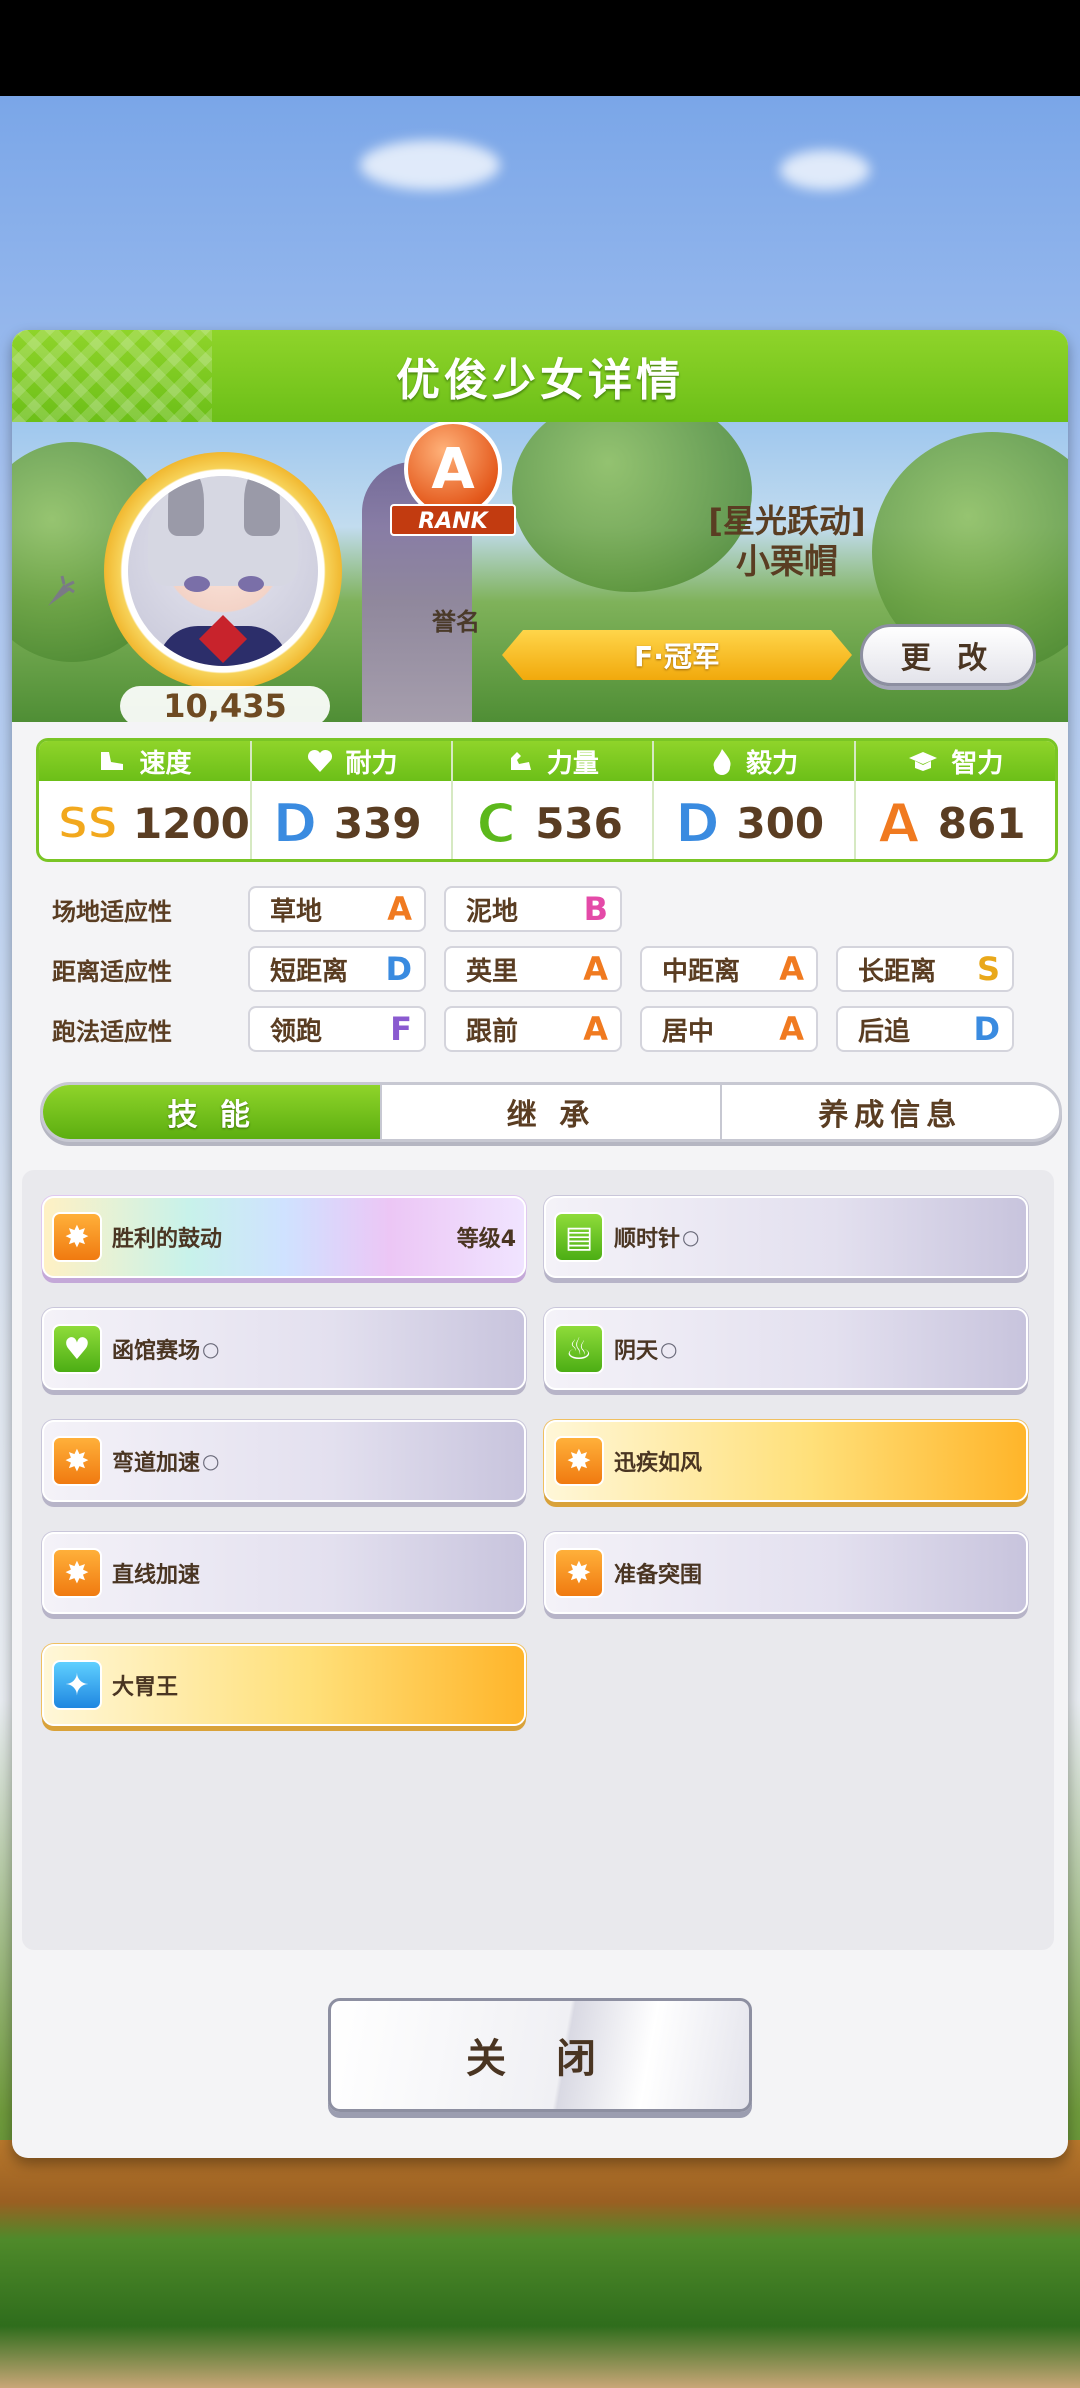  Describe the element at coordinates (284, 1573) in the screenshot. I see `skill-card: ✸ 直线加速` at that location.